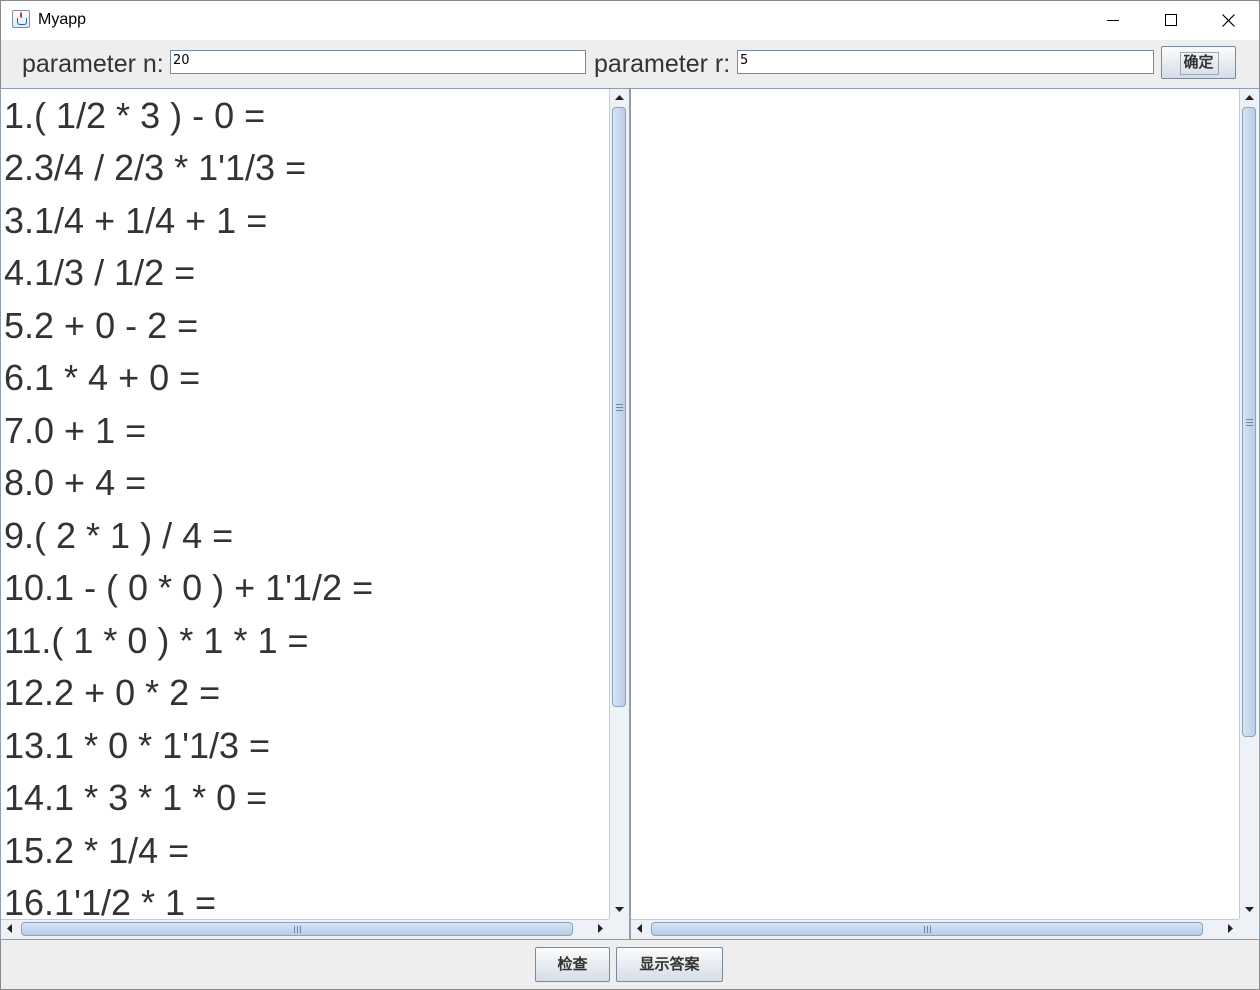  What do you see at coordinates (155, 167) in the screenshot?
I see `question-line: 2.3/4 / 2/3 * 1'1/3 =` at bounding box center [155, 167].